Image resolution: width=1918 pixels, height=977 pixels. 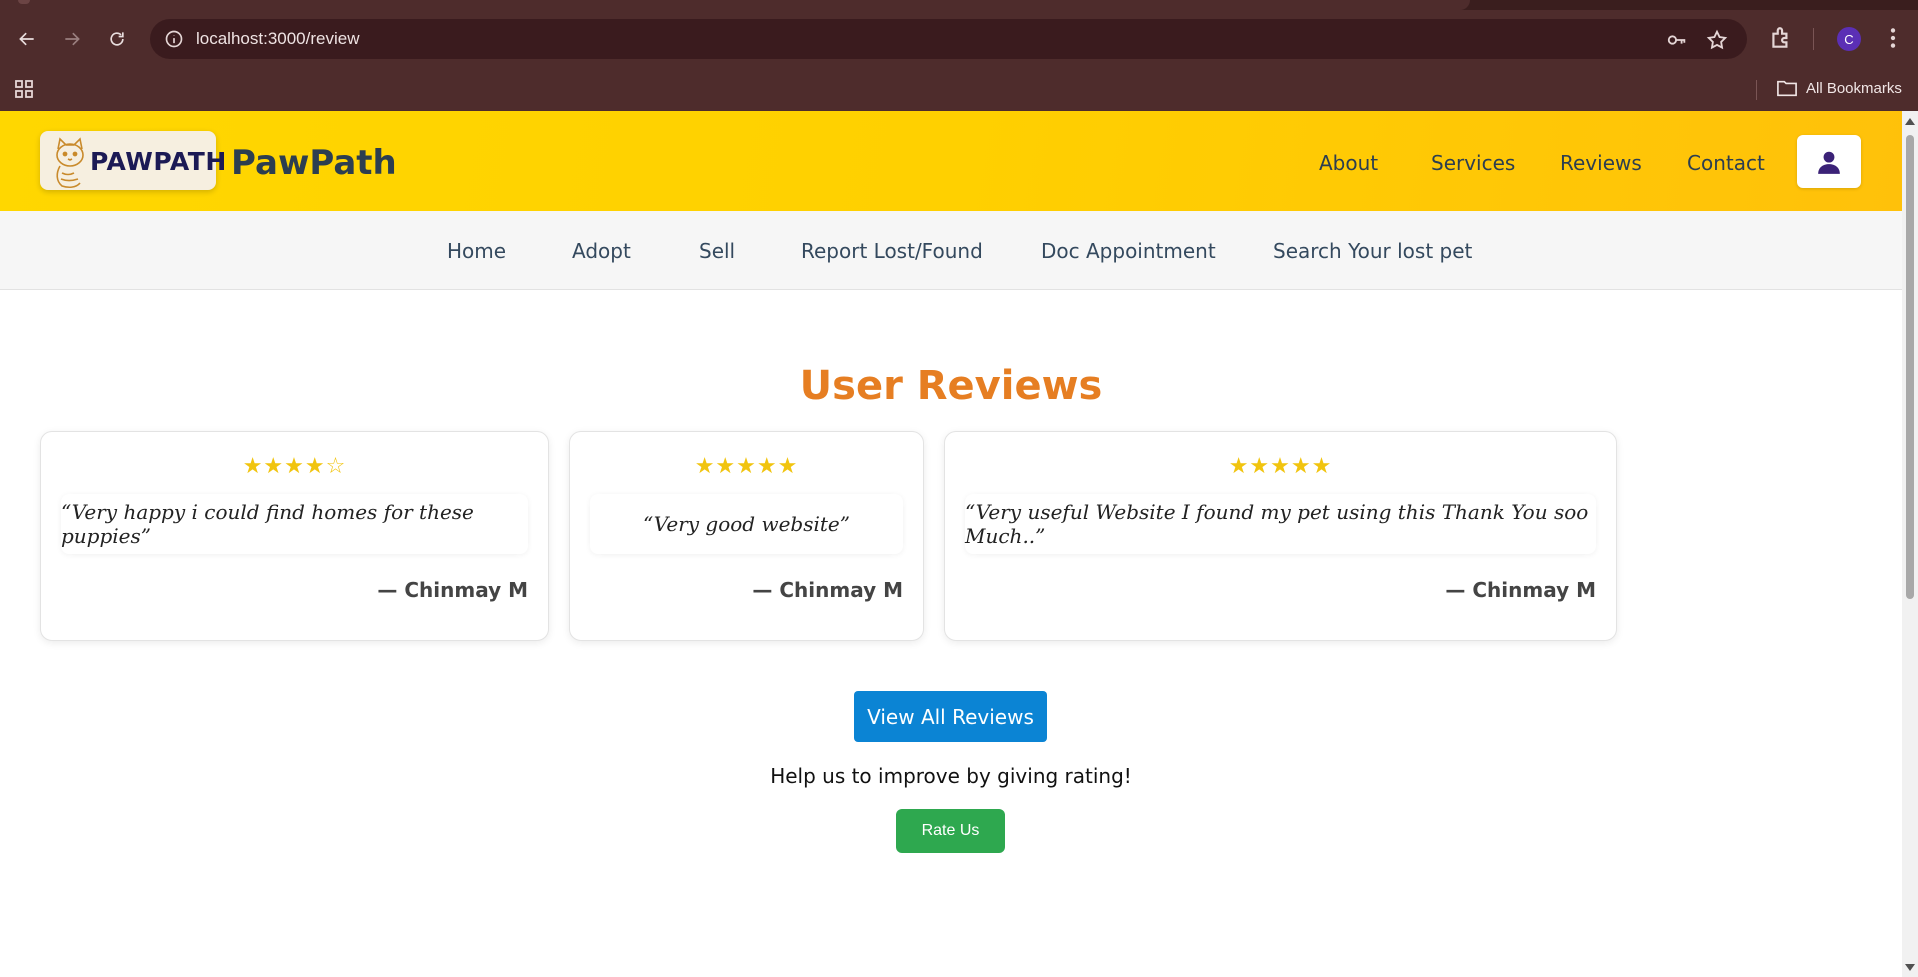 I want to click on user-profile-button, so click(x=1829, y=161).